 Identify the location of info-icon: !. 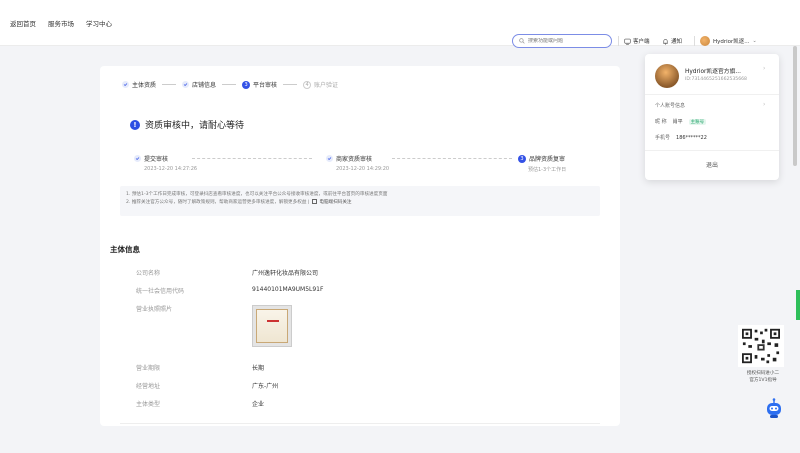
(135, 124).